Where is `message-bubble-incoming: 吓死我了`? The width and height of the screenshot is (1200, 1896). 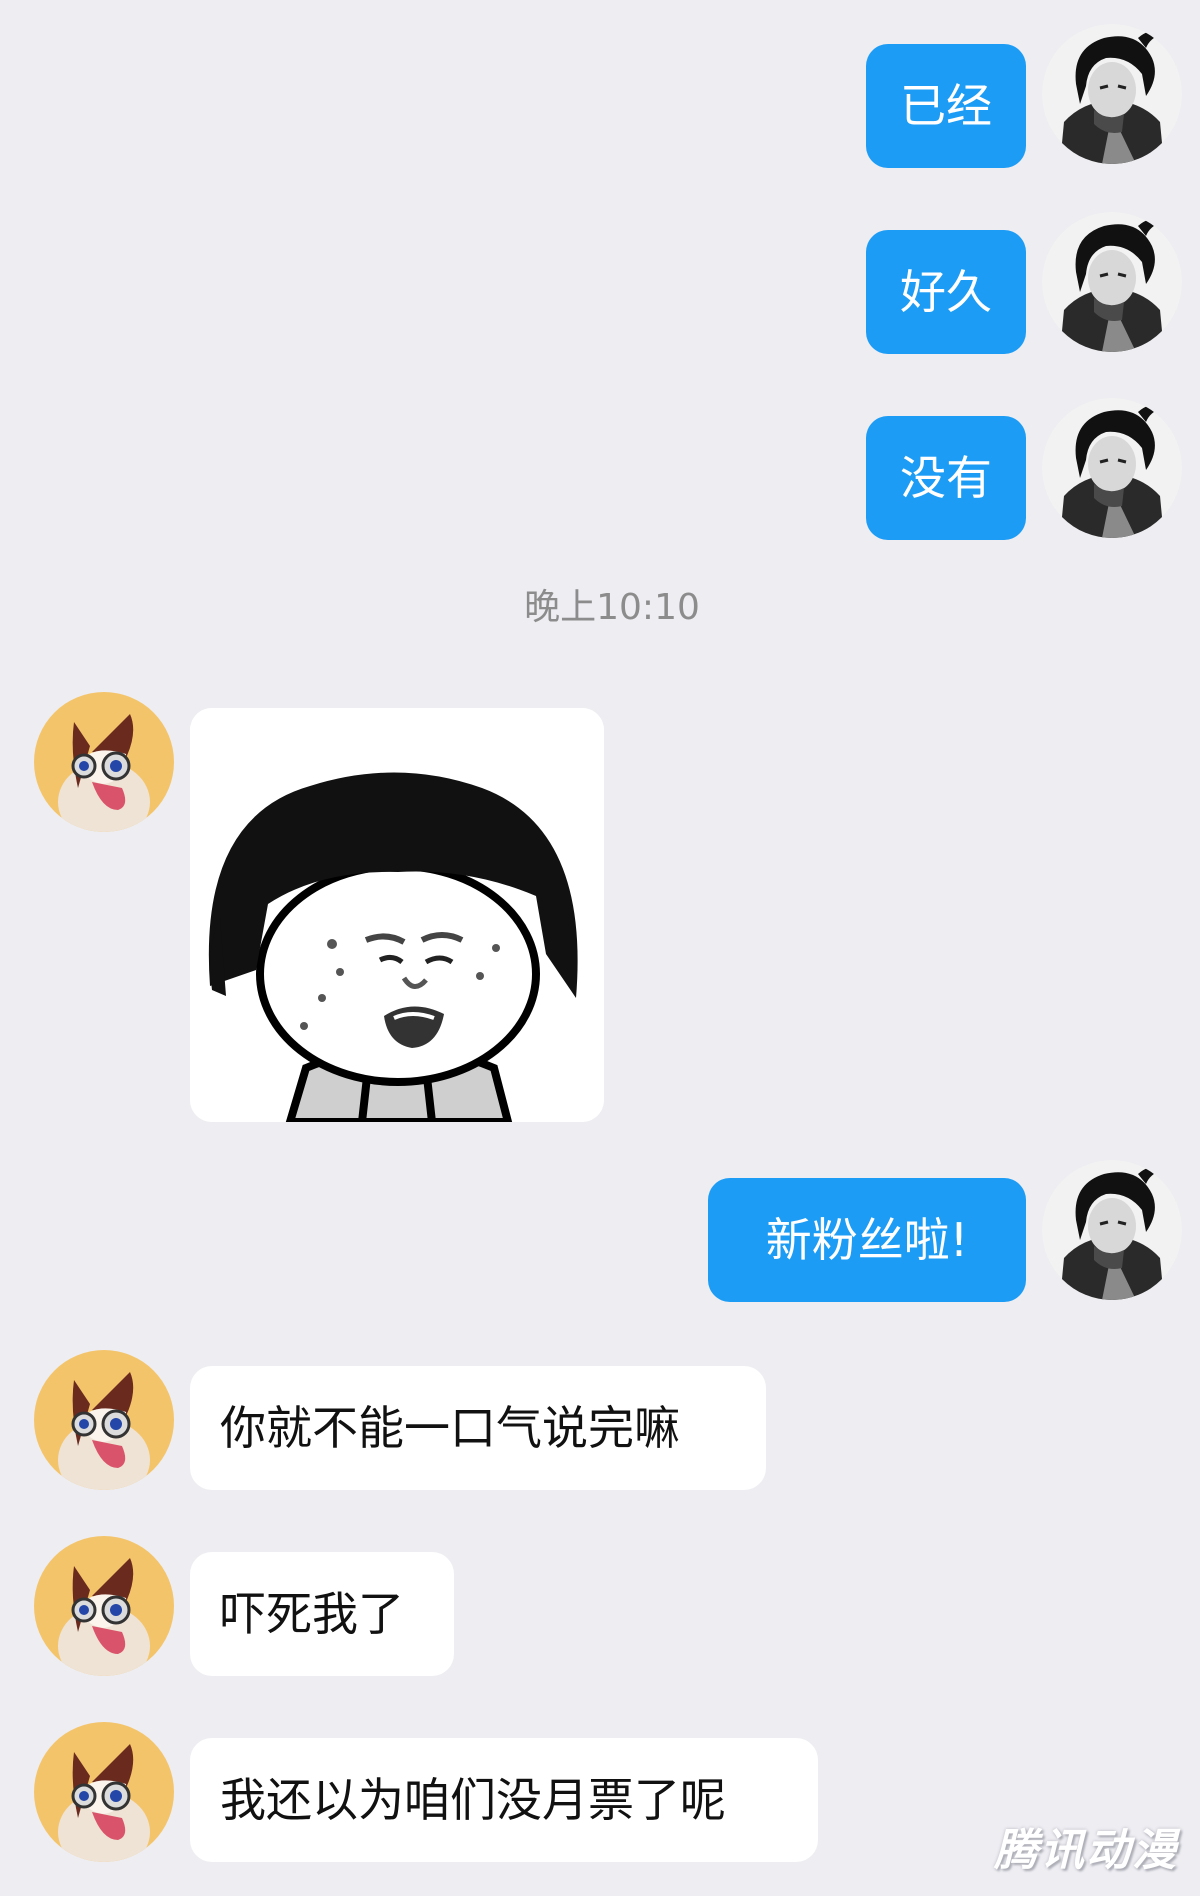 message-bubble-incoming: 吓死我了 is located at coordinates (322, 1614).